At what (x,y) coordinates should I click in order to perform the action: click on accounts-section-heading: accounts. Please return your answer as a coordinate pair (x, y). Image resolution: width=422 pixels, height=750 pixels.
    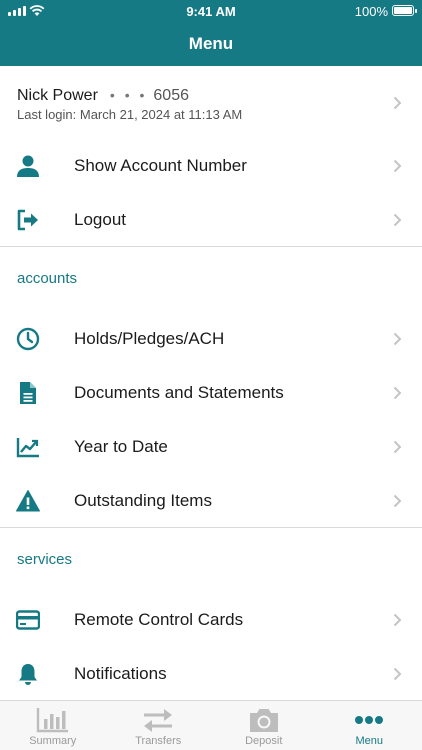
    Looking at the image, I should click on (47, 278).